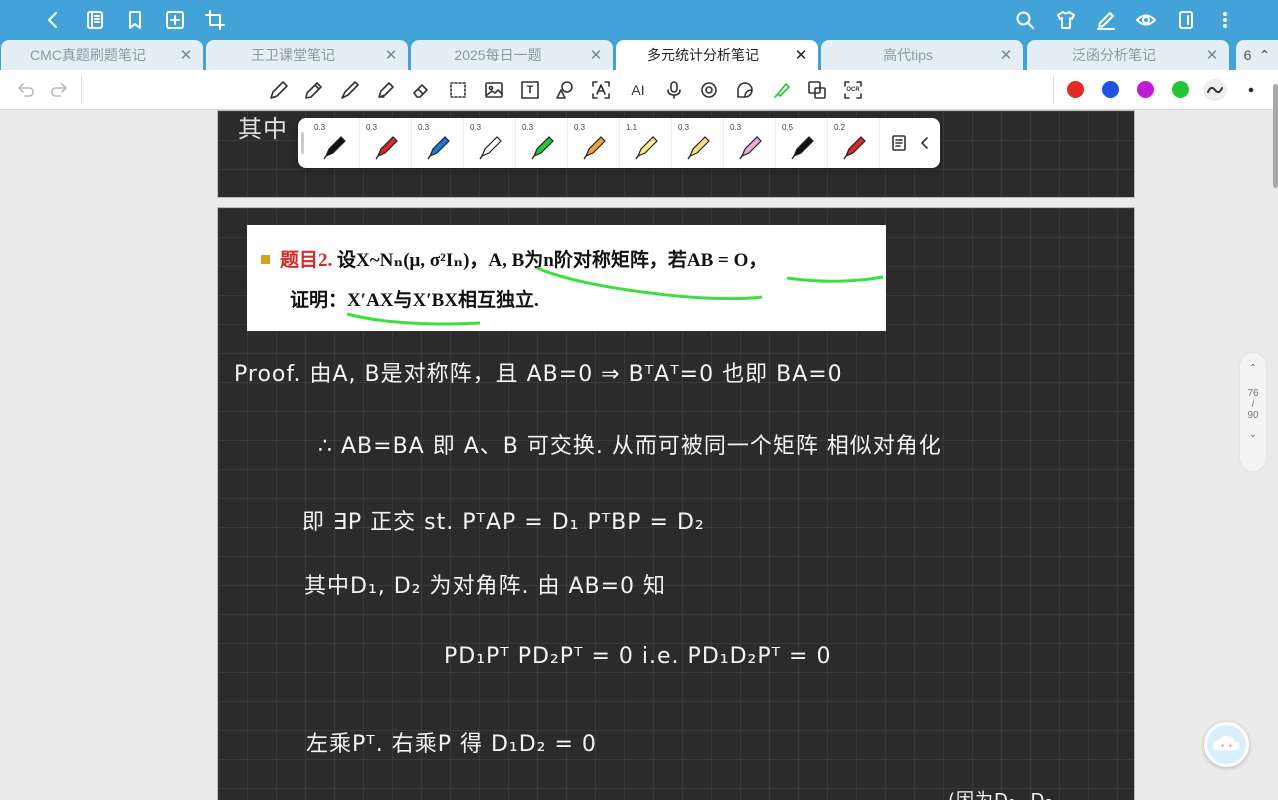  What do you see at coordinates (1253, 415) in the screenshot?
I see `total-pages: 90` at bounding box center [1253, 415].